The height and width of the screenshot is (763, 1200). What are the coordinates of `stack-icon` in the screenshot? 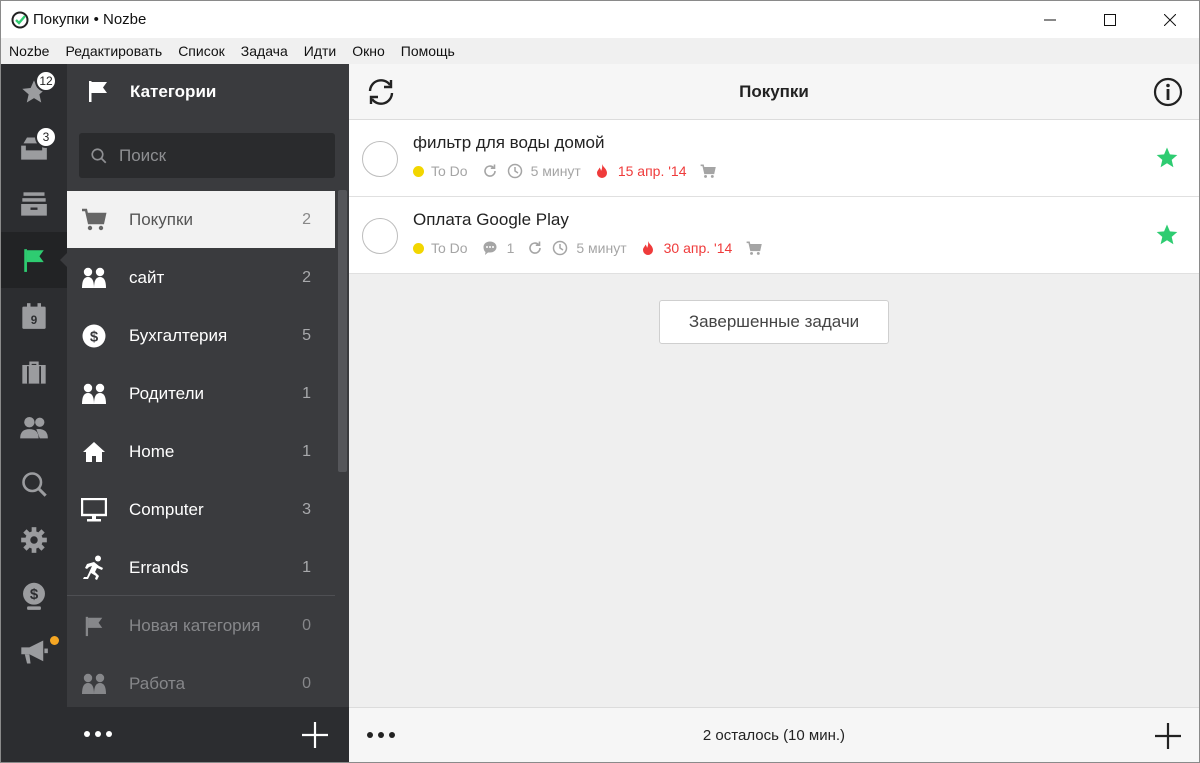 It's located at (34, 204).